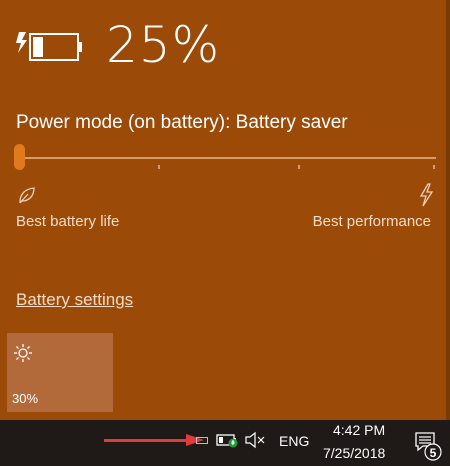 Image resolution: width=450 pixels, height=466 pixels. I want to click on best-battery-life-label: Best battery life, so click(68, 221).